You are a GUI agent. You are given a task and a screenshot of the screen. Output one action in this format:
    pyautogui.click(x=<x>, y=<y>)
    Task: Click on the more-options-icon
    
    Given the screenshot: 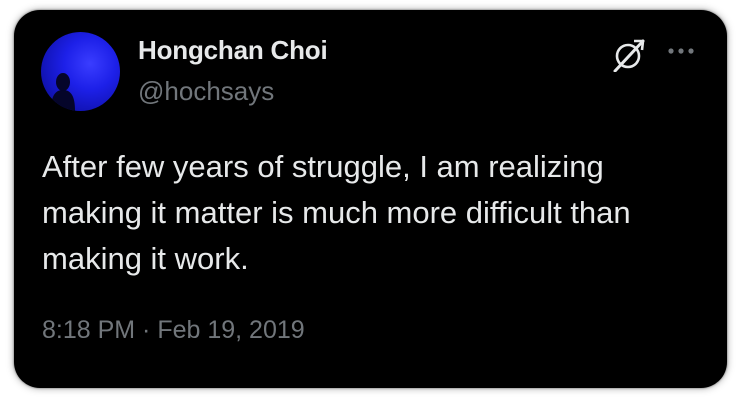 What is the action you would take?
    pyautogui.click(x=681, y=51)
    